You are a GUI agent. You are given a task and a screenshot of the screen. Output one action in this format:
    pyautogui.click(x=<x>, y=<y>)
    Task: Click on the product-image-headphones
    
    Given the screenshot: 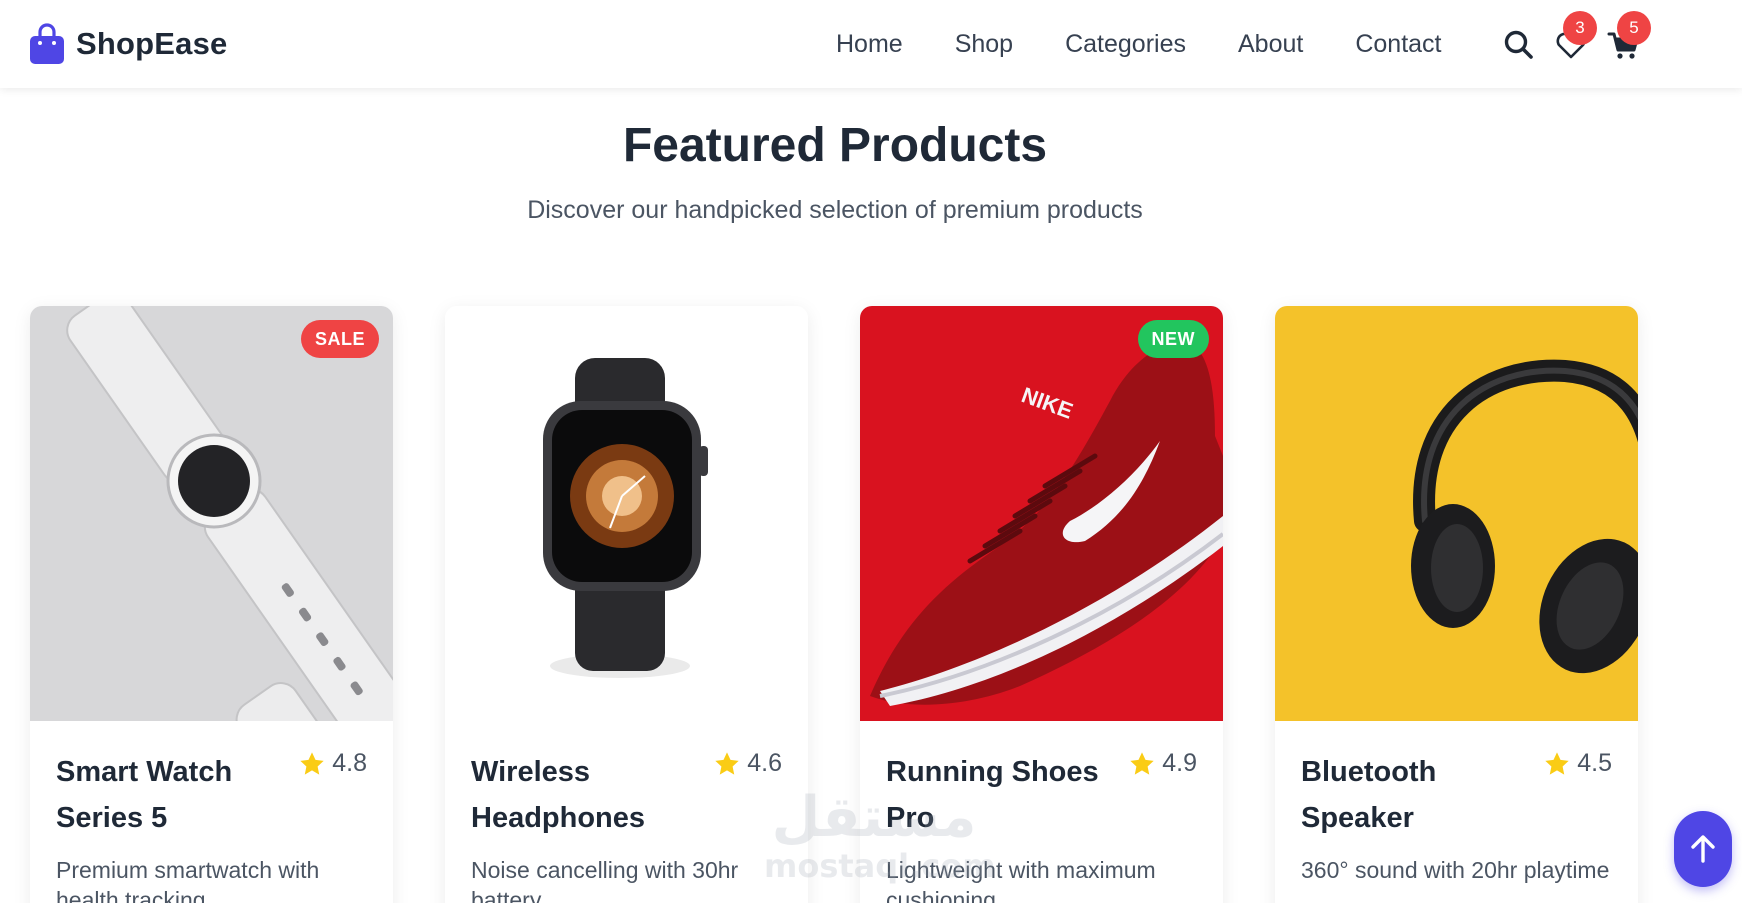 What is the action you would take?
    pyautogui.click(x=1456, y=513)
    